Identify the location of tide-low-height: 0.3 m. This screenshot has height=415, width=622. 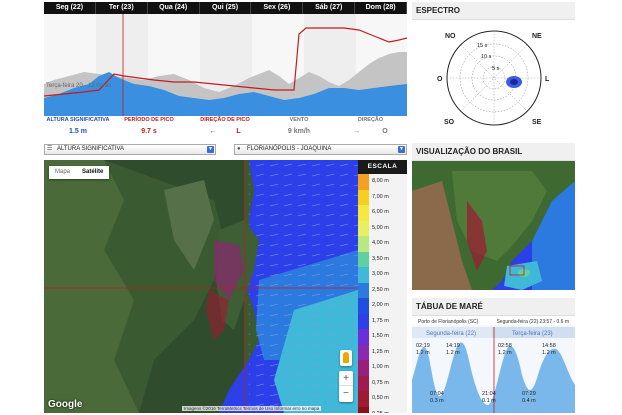
(437, 401).